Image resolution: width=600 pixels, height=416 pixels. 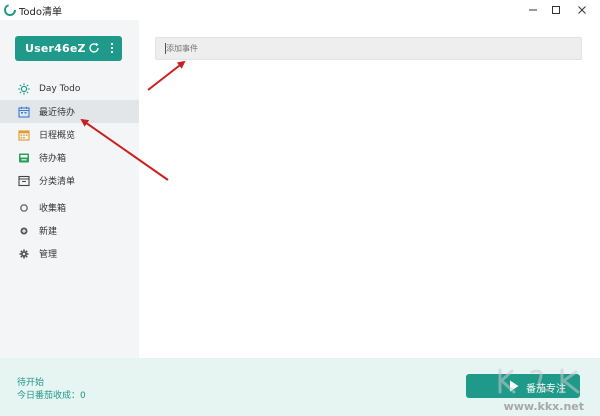 What do you see at coordinates (24, 135) in the screenshot?
I see `calendar-grid-icon` at bounding box center [24, 135].